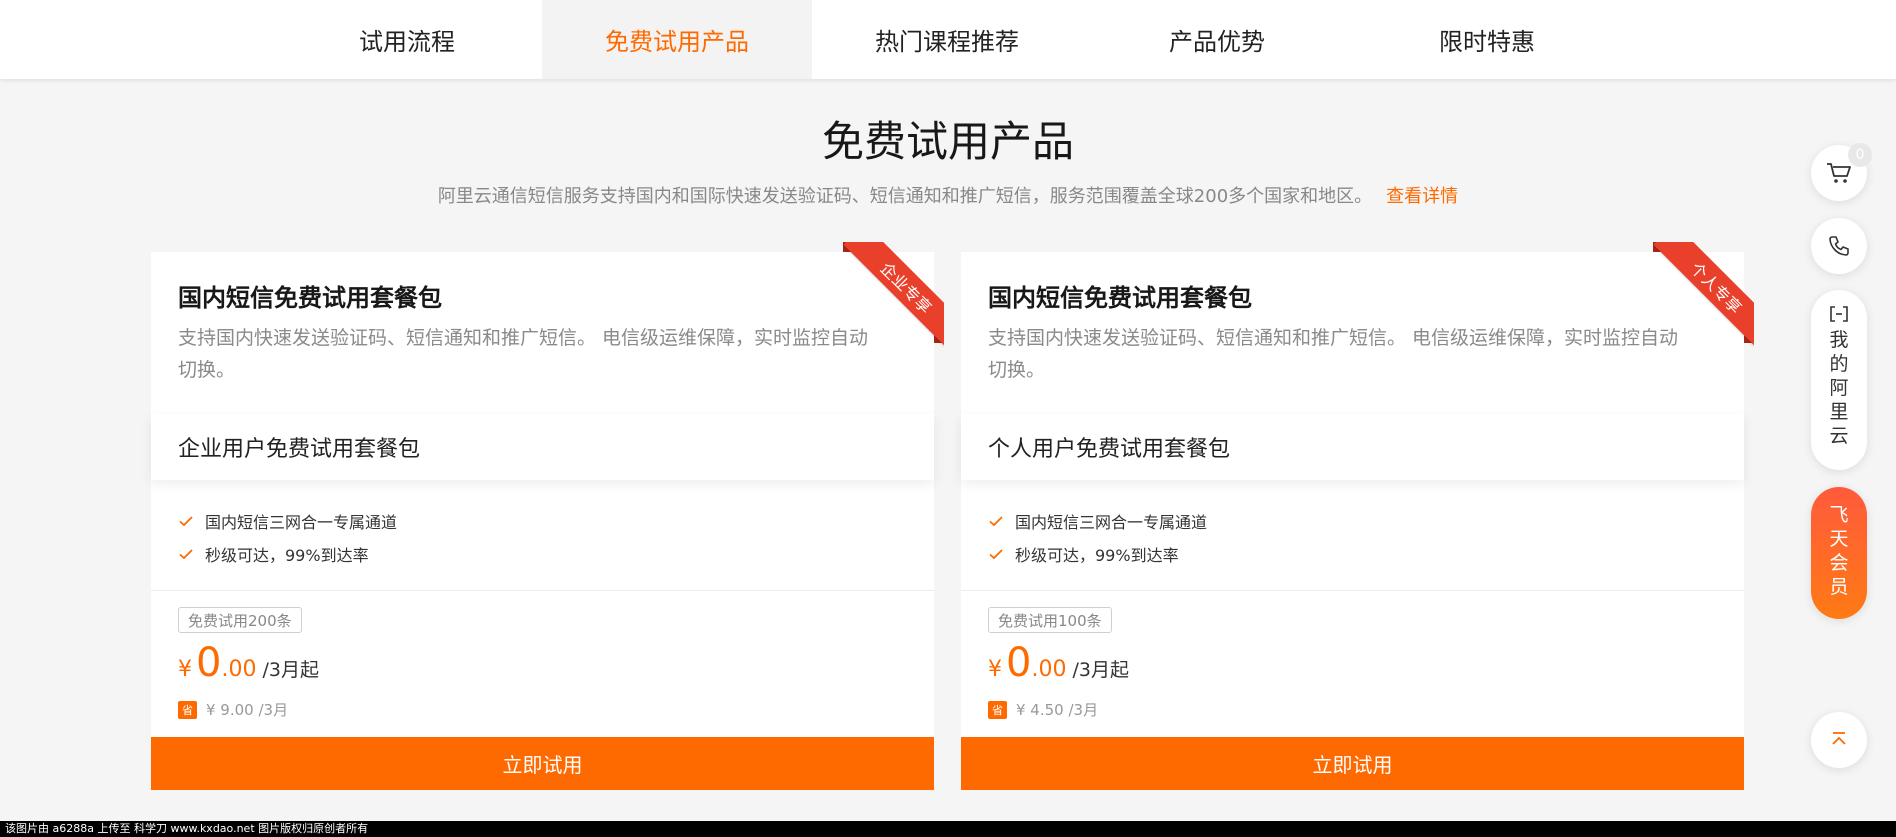 This screenshot has height=837, width=1896. I want to click on feitian-member-label: 飞天会员, so click(1839, 551).